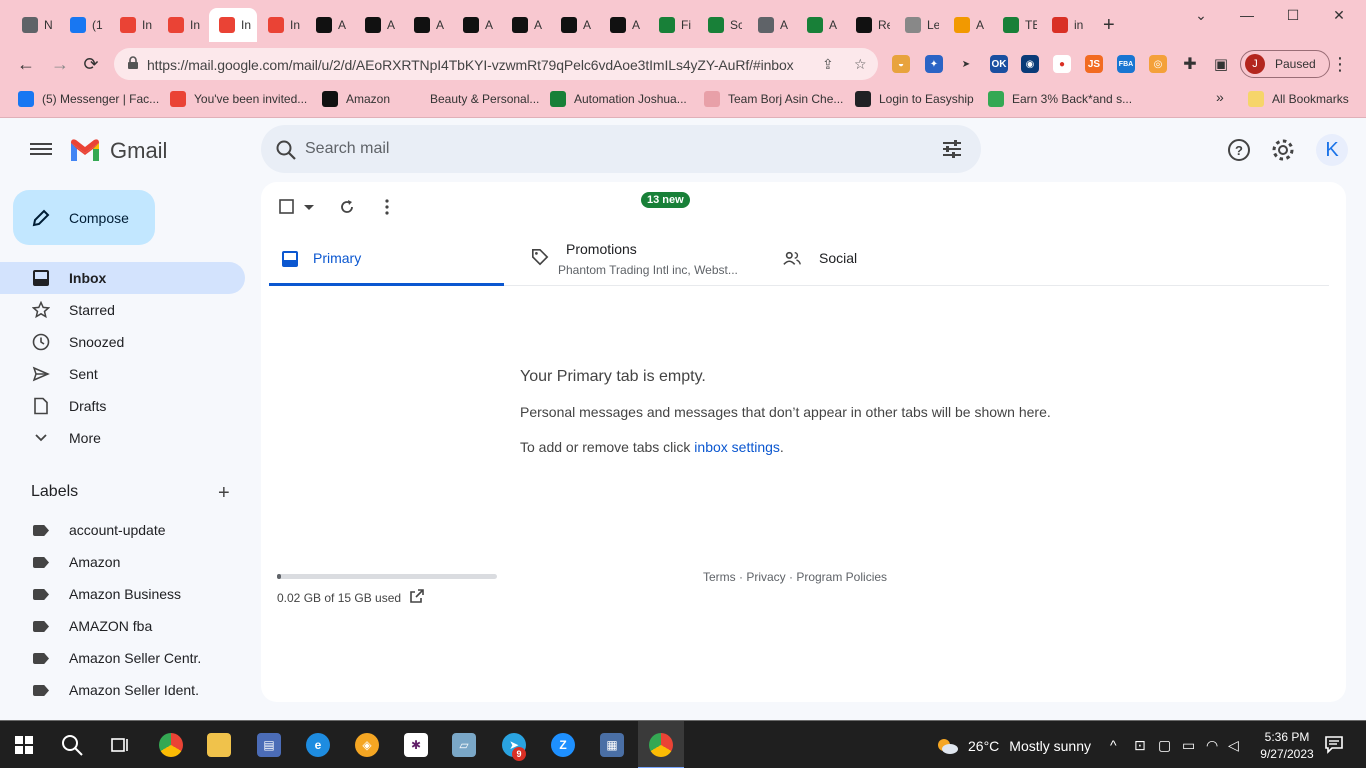 The image size is (1366, 768). What do you see at coordinates (1285, 64) in the screenshot?
I see `profile-button: J Paused` at bounding box center [1285, 64].